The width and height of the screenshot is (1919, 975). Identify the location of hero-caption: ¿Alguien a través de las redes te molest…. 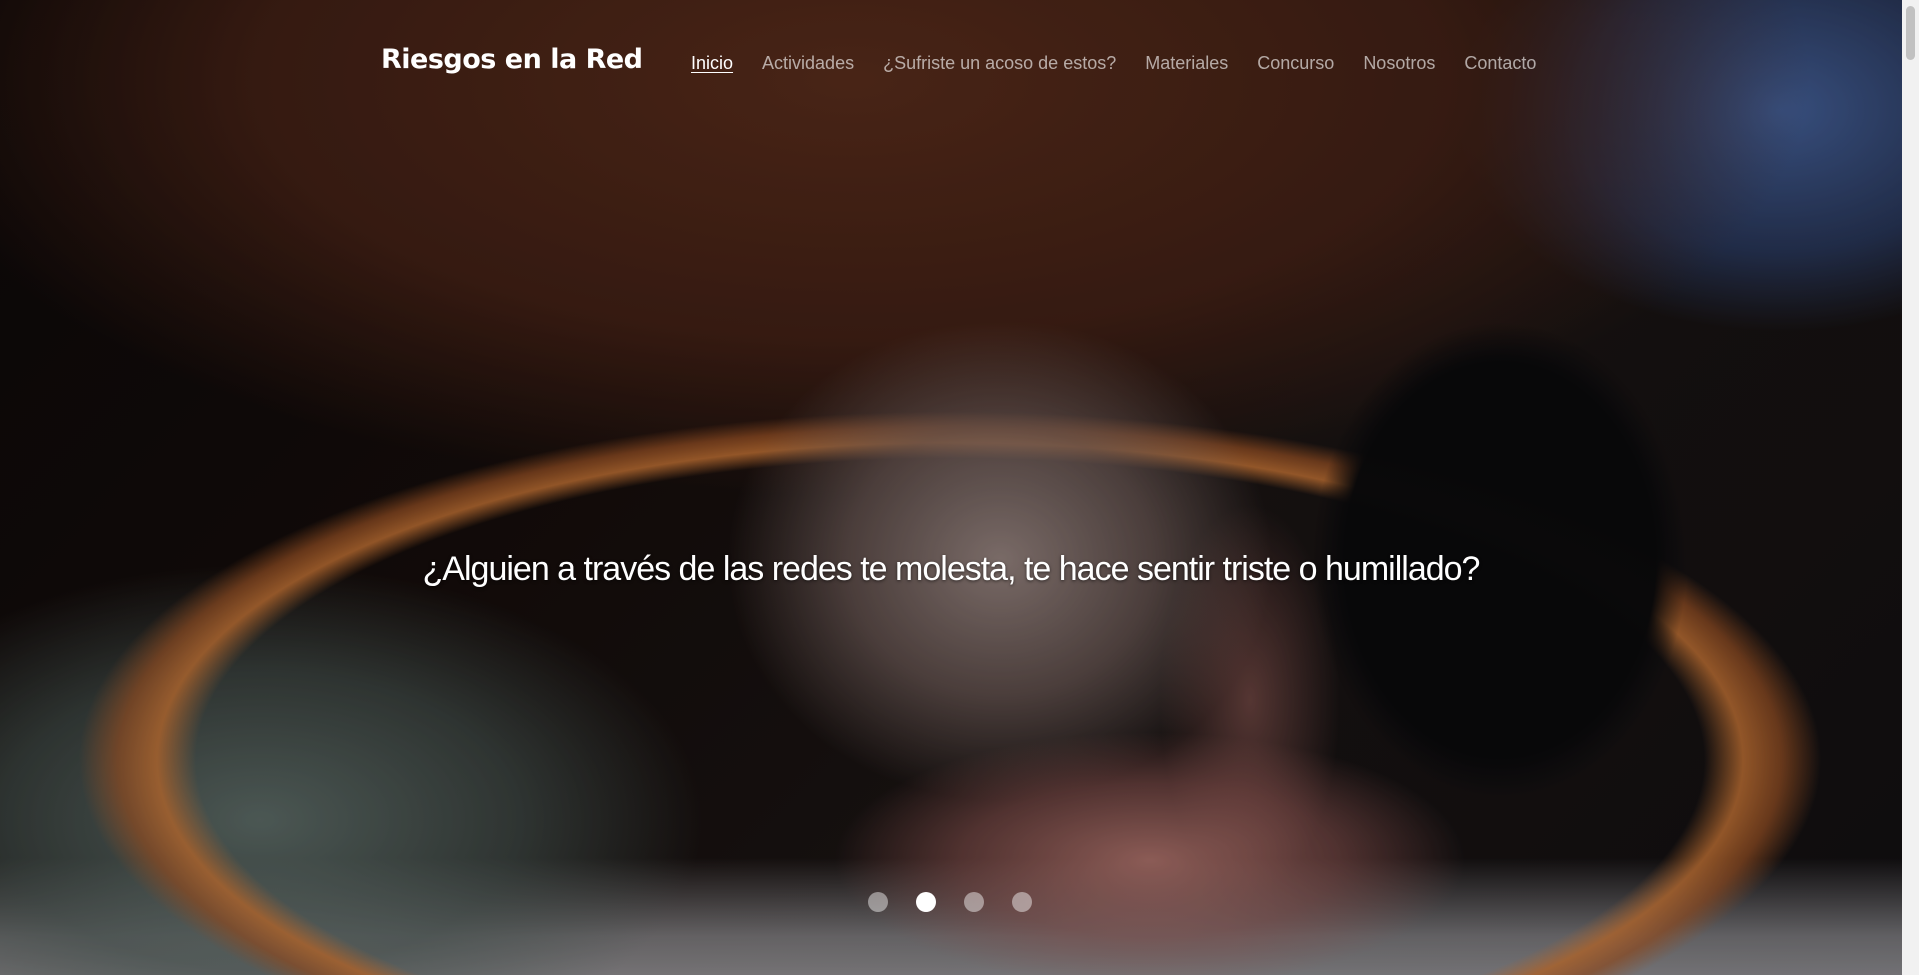
(951, 569).